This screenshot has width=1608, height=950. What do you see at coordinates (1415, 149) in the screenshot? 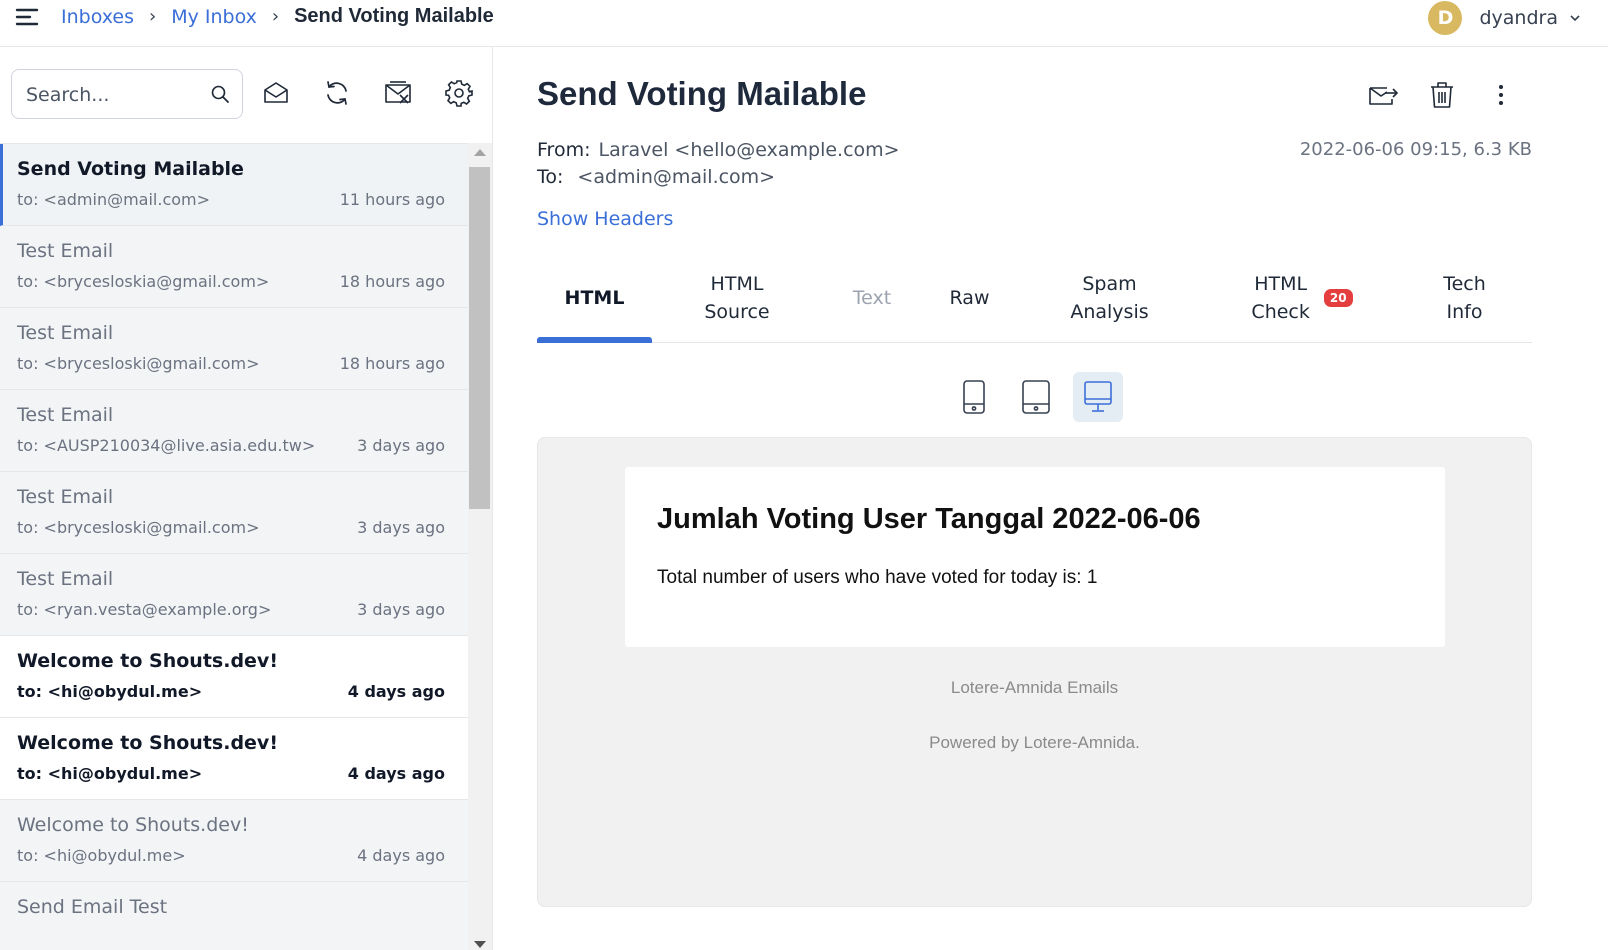
I see `message-date-size: 2022-06-06 09:15, 6.3 KB` at bounding box center [1415, 149].